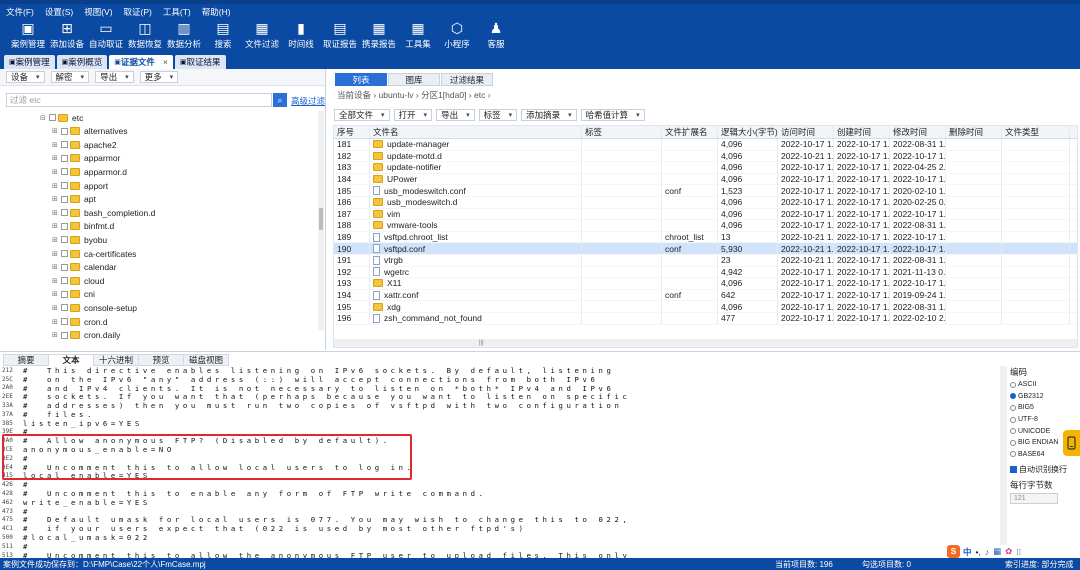 This screenshot has height=570, width=1080. Describe the element at coordinates (301, 35) in the screenshot. I see `toolbar-timeline-button: ▮ 时间线` at that location.